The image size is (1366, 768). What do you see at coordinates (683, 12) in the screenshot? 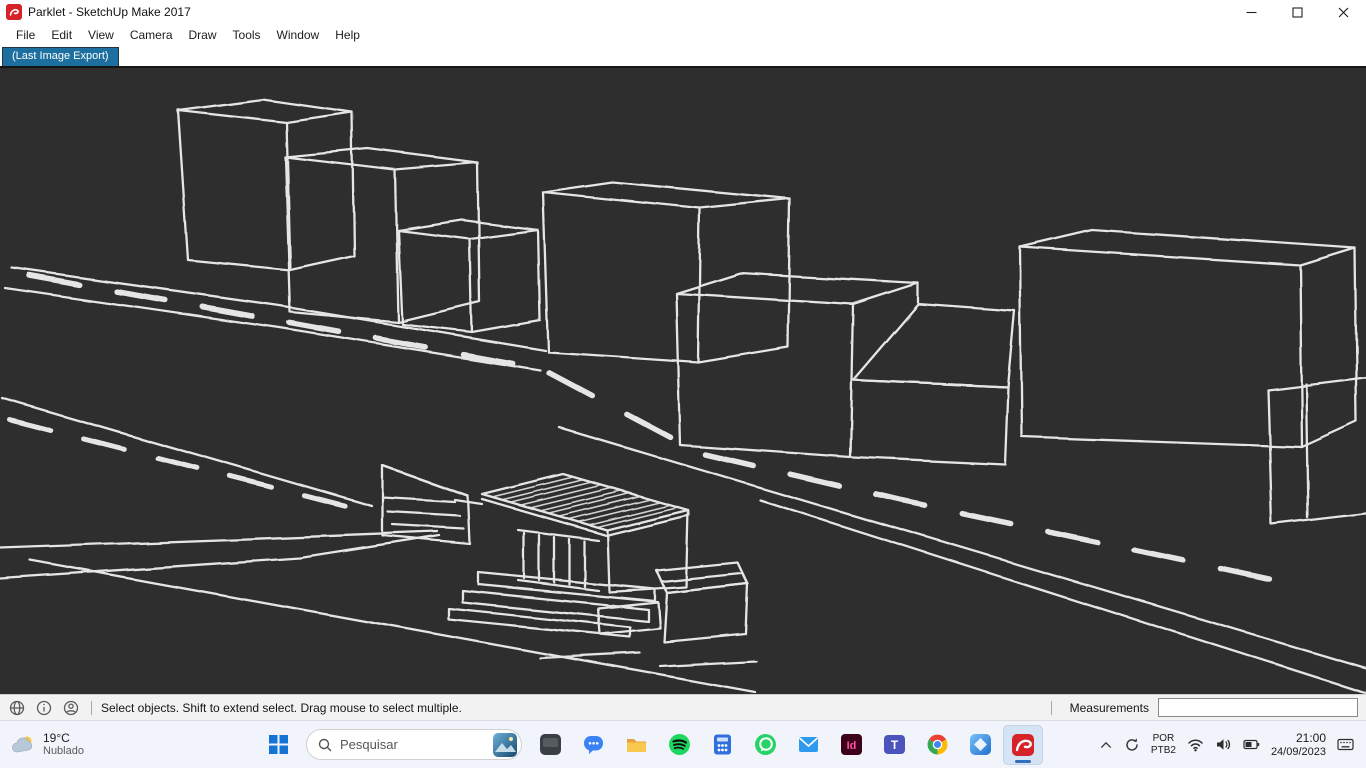
I see `title-bar: Parklet - SketchUp Make 2017` at bounding box center [683, 12].